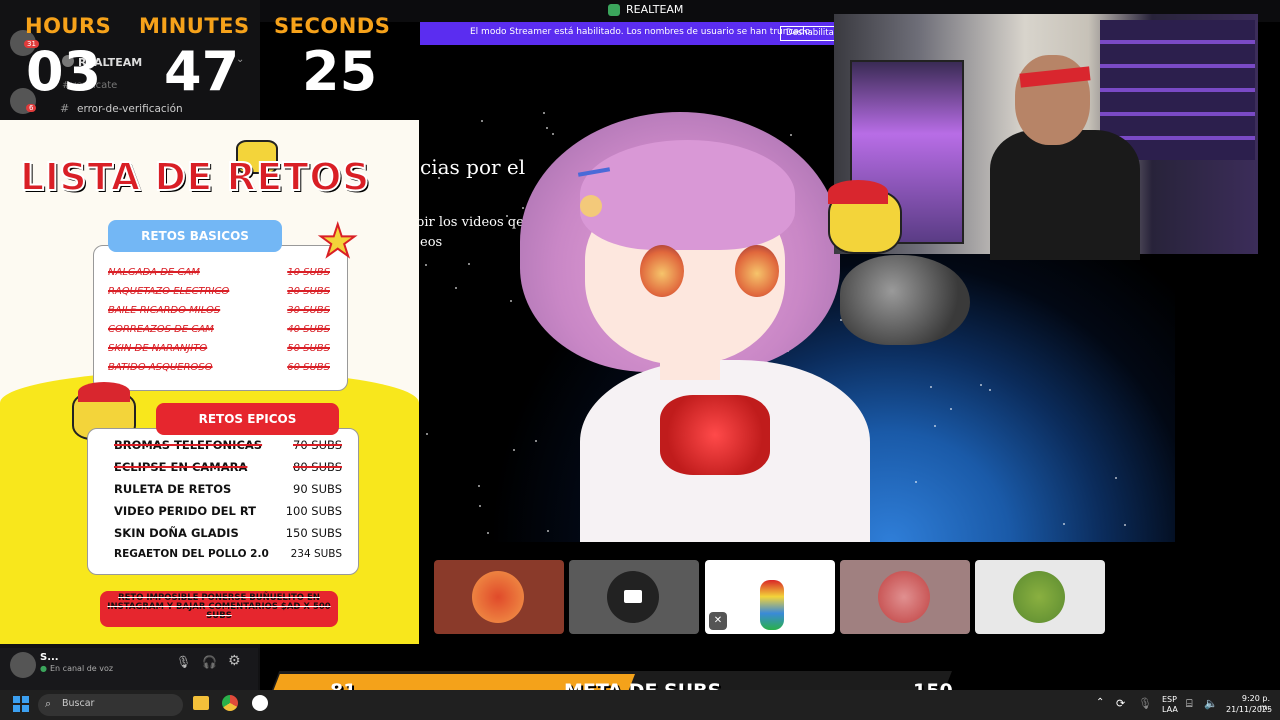 The height and width of the screenshot is (720, 1280). I want to click on gear-icon: ⚙, so click(234, 661).